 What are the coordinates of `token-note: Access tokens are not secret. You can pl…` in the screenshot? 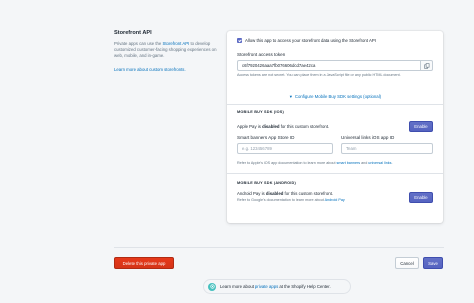 It's located at (319, 75).